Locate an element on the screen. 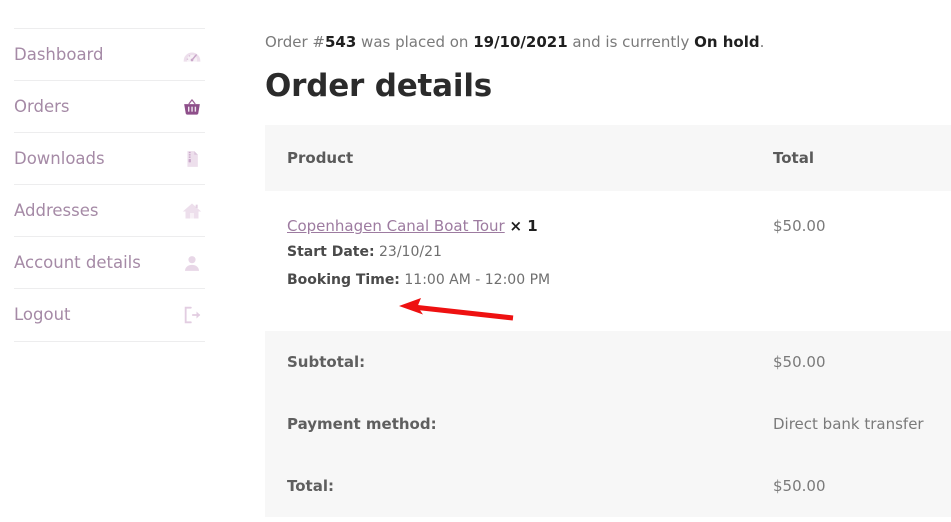  sidebar-link-logout: Logout is located at coordinates (109, 314).